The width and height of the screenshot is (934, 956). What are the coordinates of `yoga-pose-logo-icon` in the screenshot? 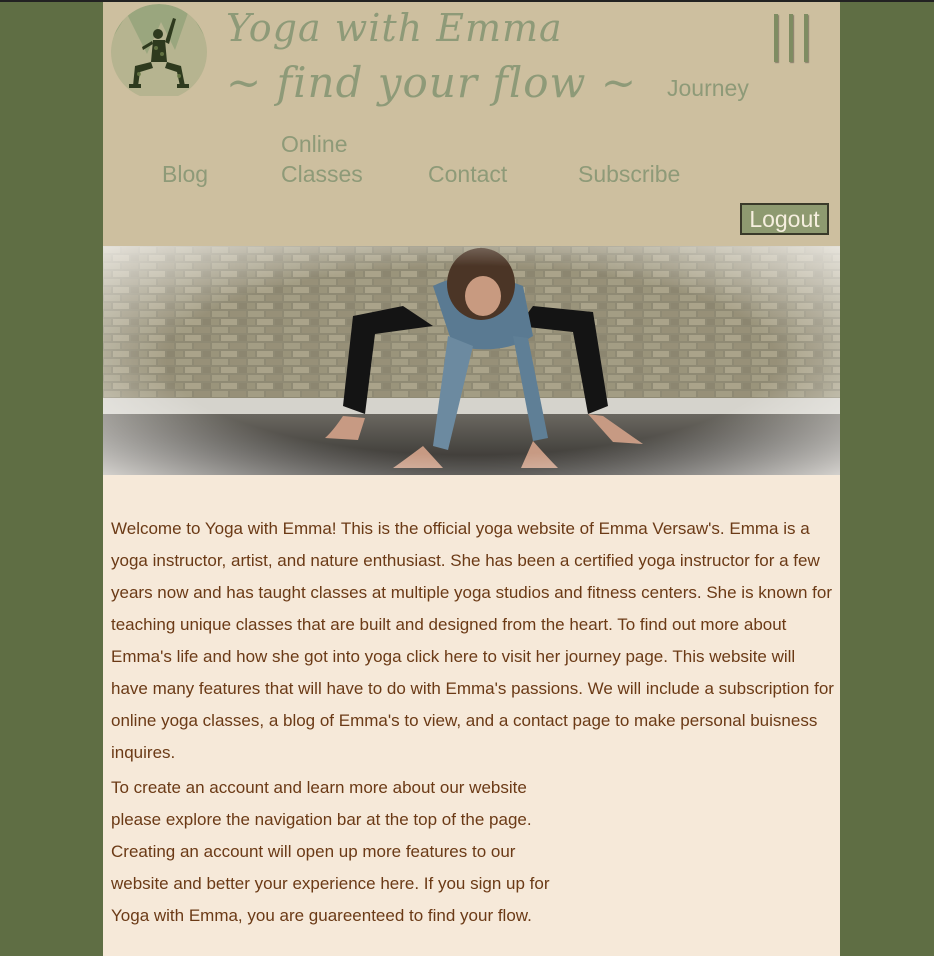 It's located at (159, 50).